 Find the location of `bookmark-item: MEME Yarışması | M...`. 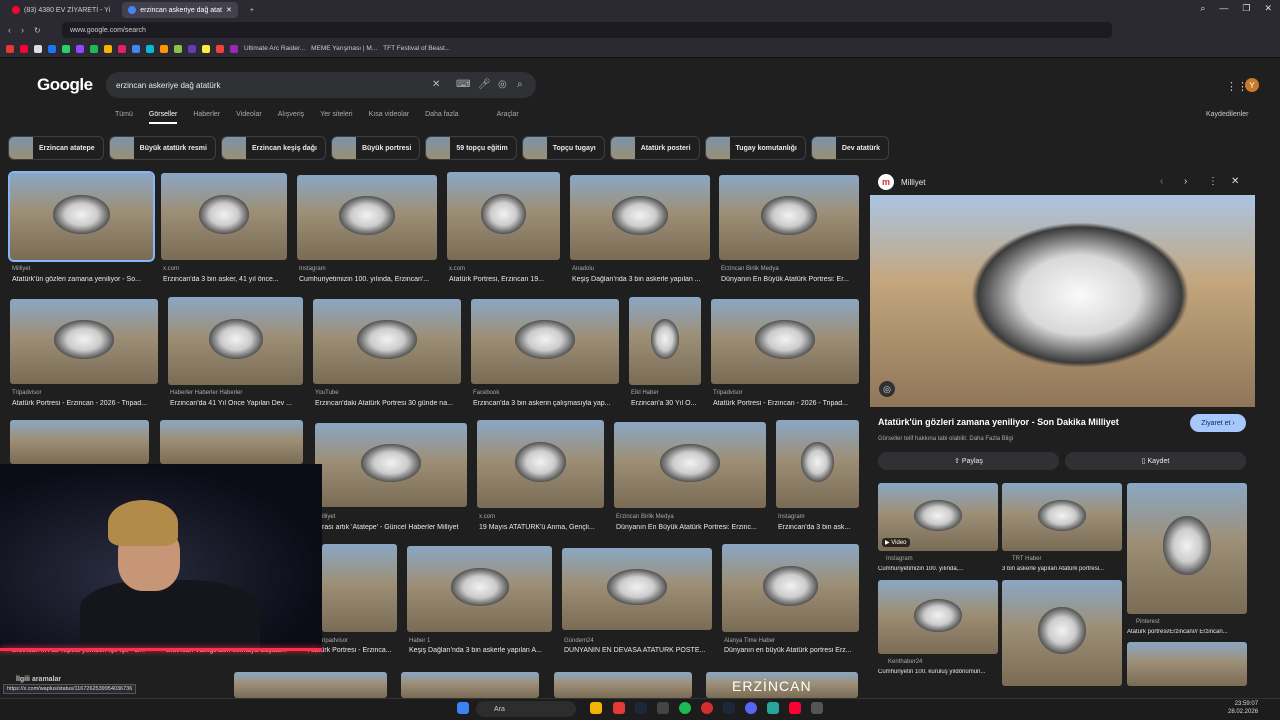

bookmark-item: MEME Yarışması | M... is located at coordinates (344, 48).